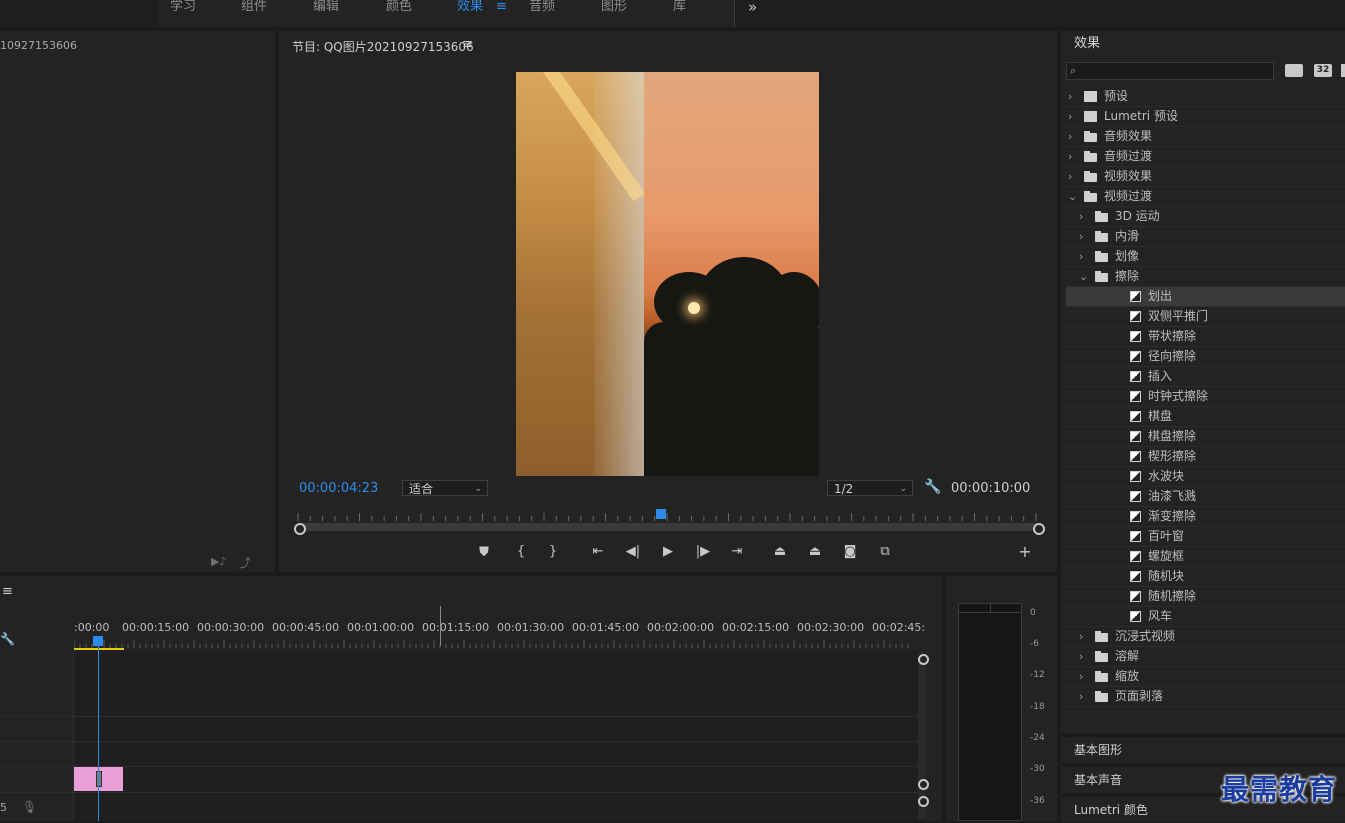 Image resolution: width=1345 pixels, height=823 pixels. What do you see at coordinates (1205, 437) in the screenshot?
I see `effects-transition-item: 棋盘擦除` at bounding box center [1205, 437].